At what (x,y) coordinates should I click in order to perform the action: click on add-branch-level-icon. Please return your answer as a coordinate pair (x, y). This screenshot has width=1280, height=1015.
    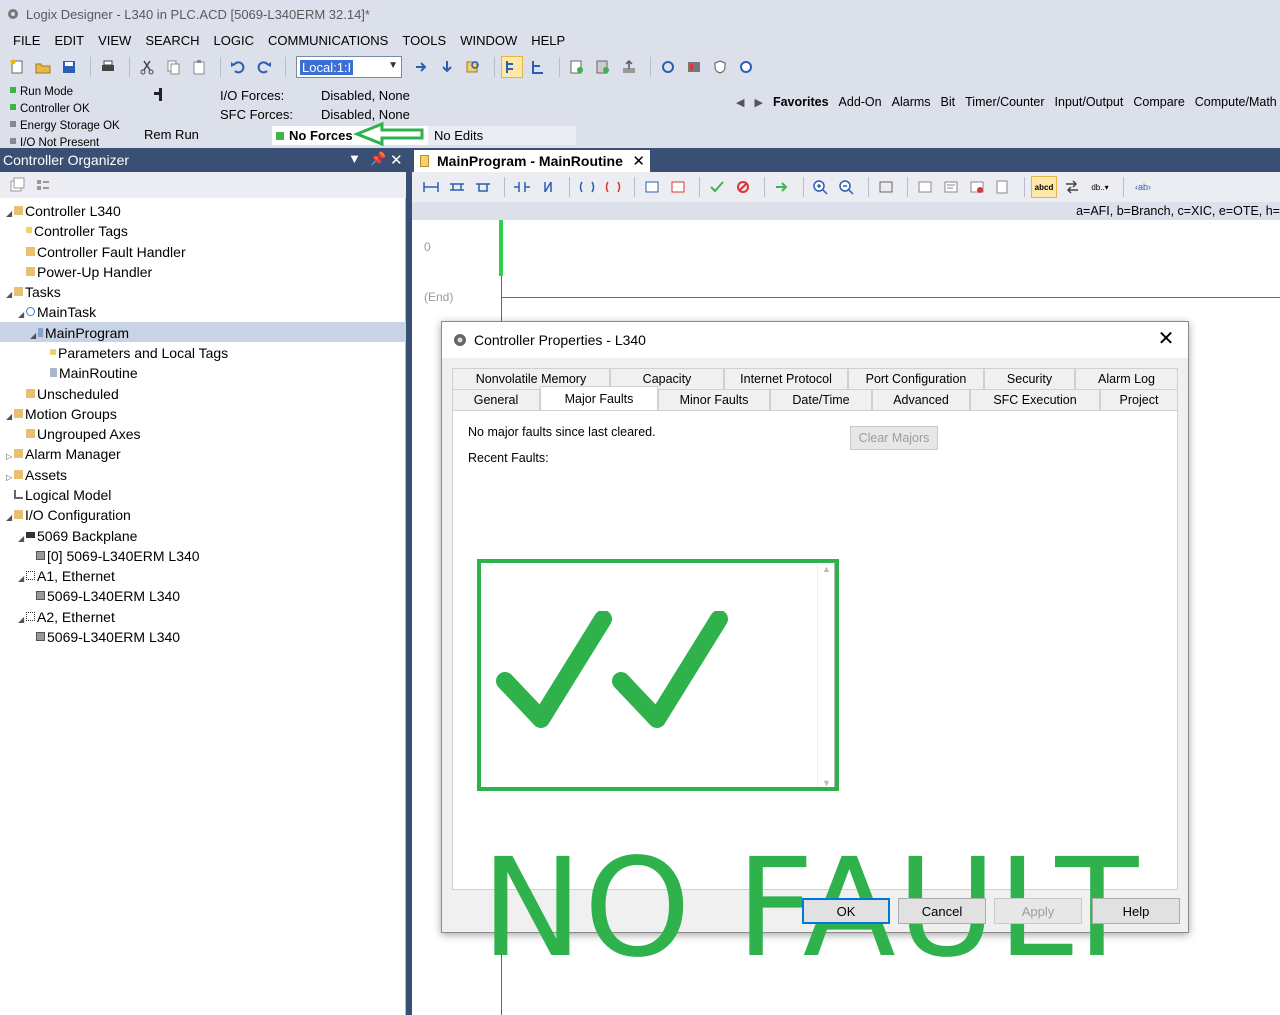
    Looking at the image, I should click on (483, 187).